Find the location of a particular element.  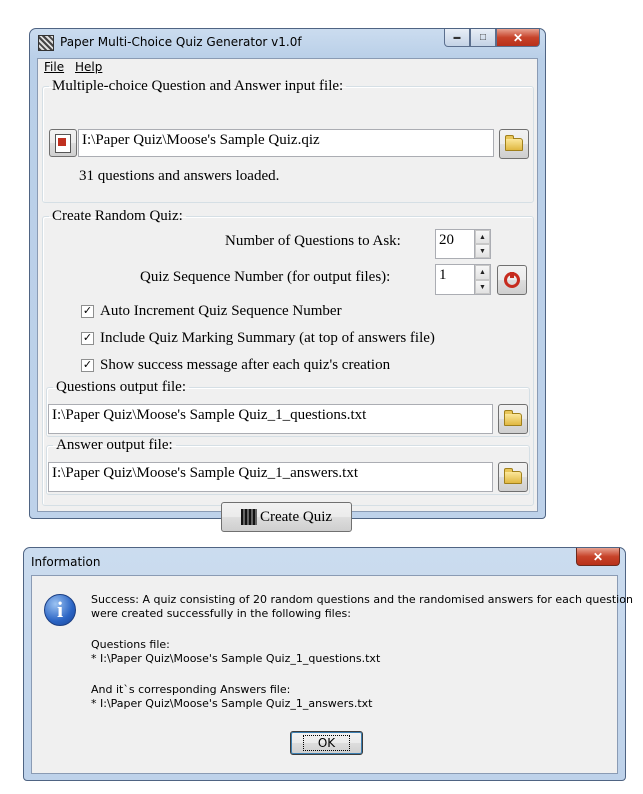

app-icon is located at coordinates (46, 43).